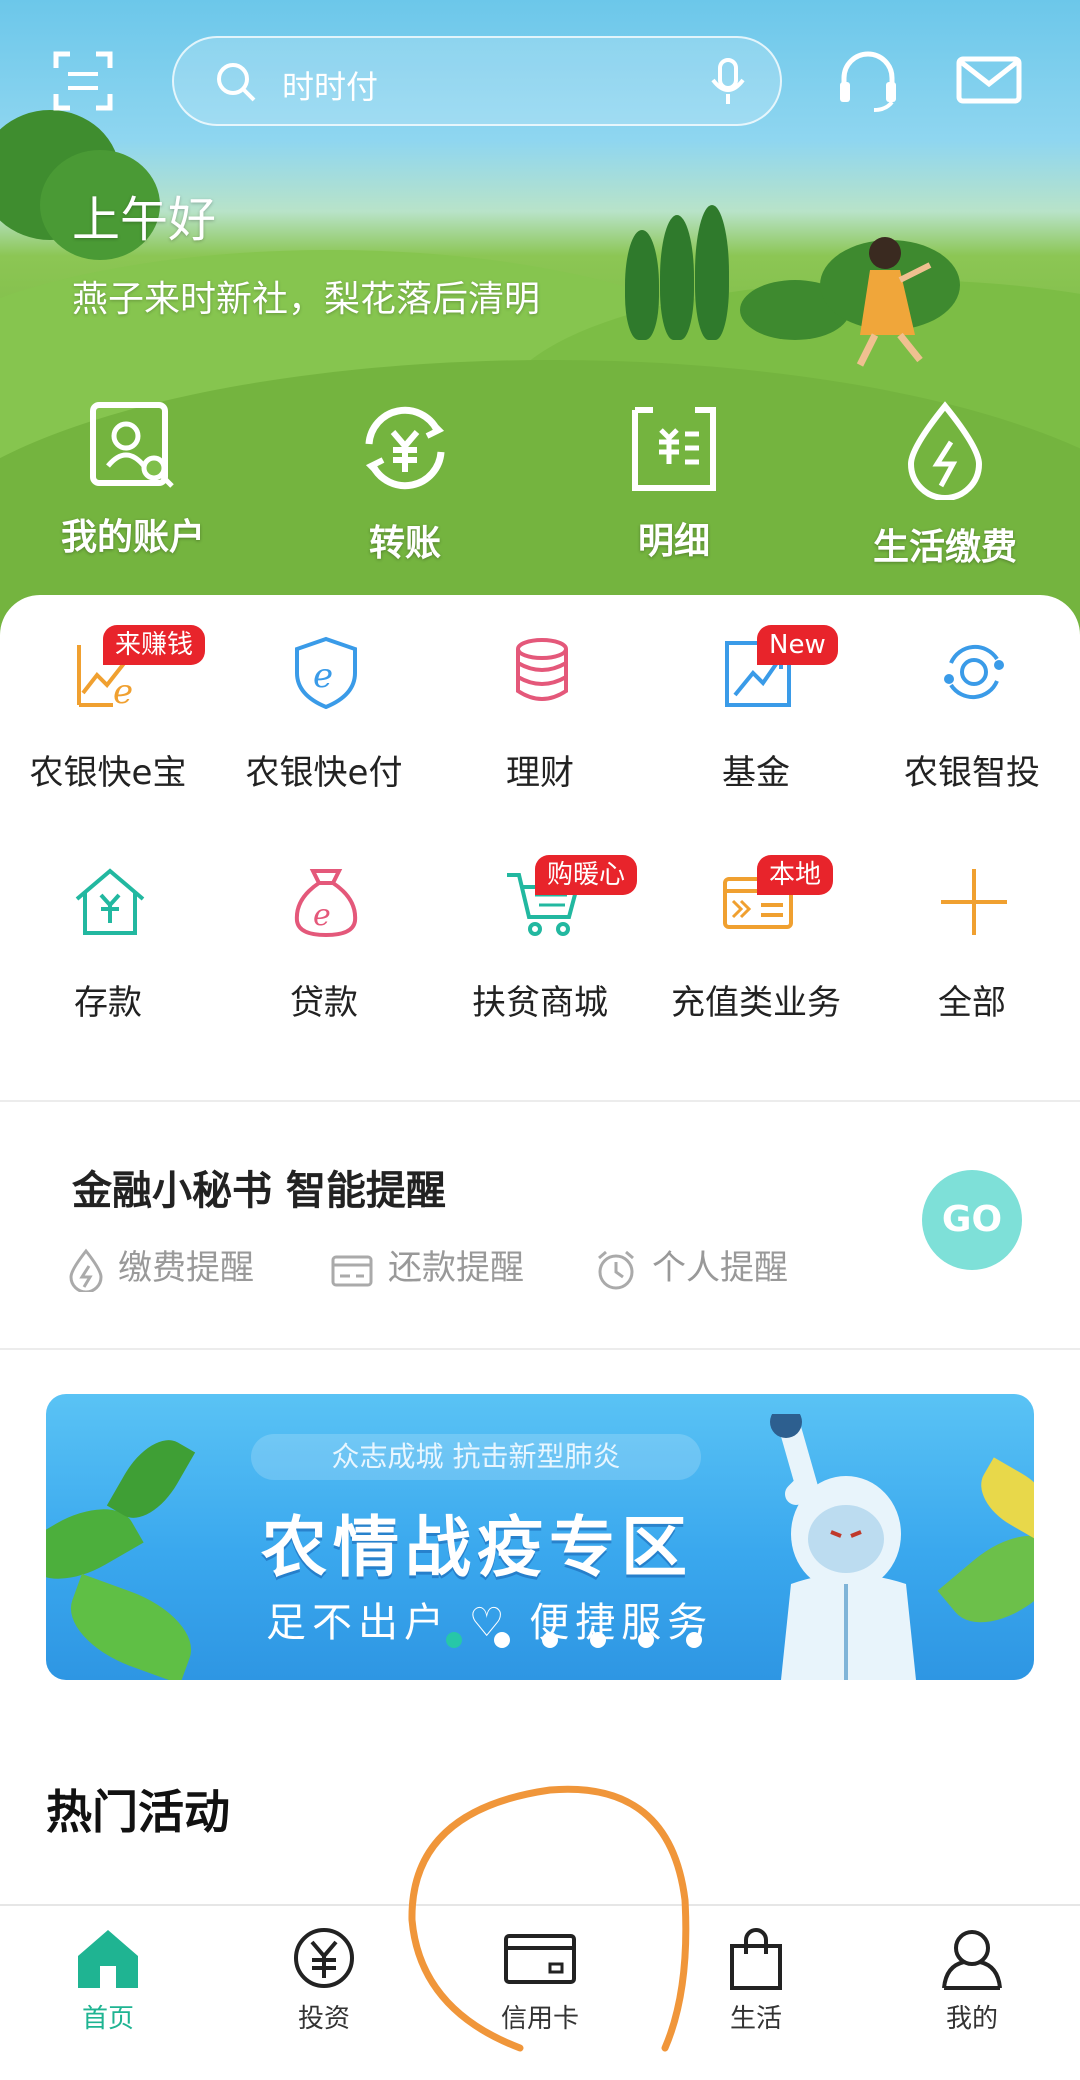  What do you see at coordinates (352, 1270) in the screenshot?
I see `card-icon` at bounding box center [352, 1270].